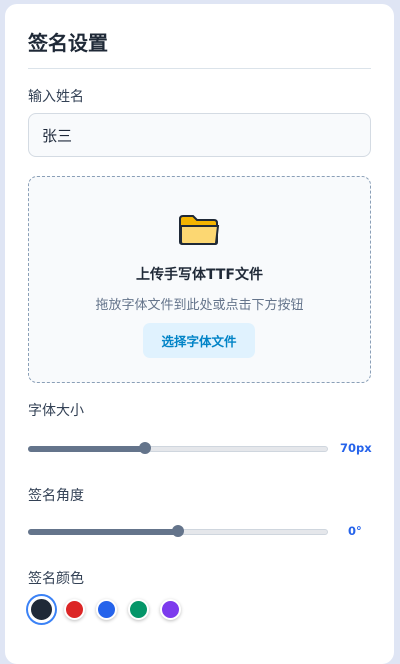  Describe the element at coordinates (355, 531) in the screenshot. I see `angle-value: 0°` at that location.